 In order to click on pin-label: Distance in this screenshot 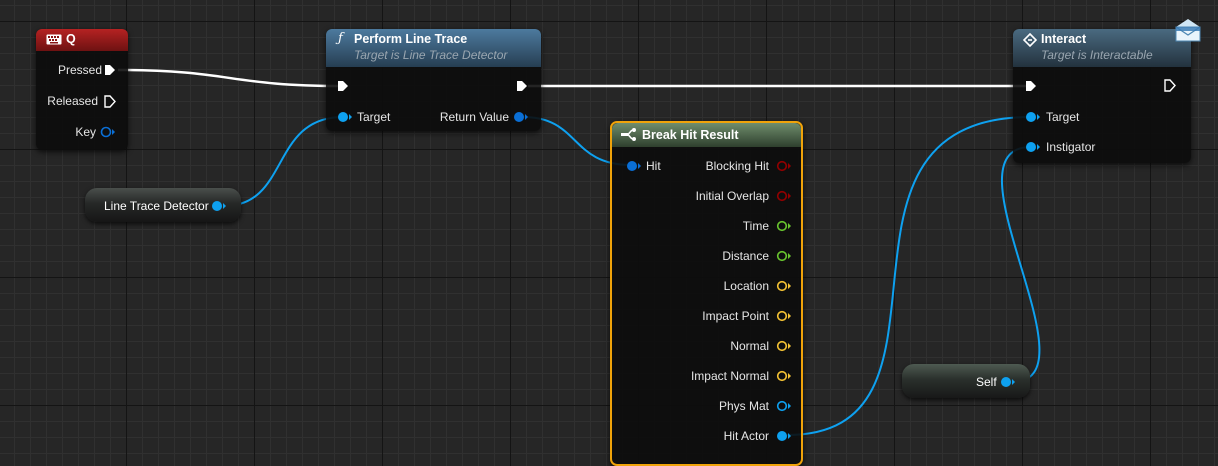, I will do `click(745, 256)`.